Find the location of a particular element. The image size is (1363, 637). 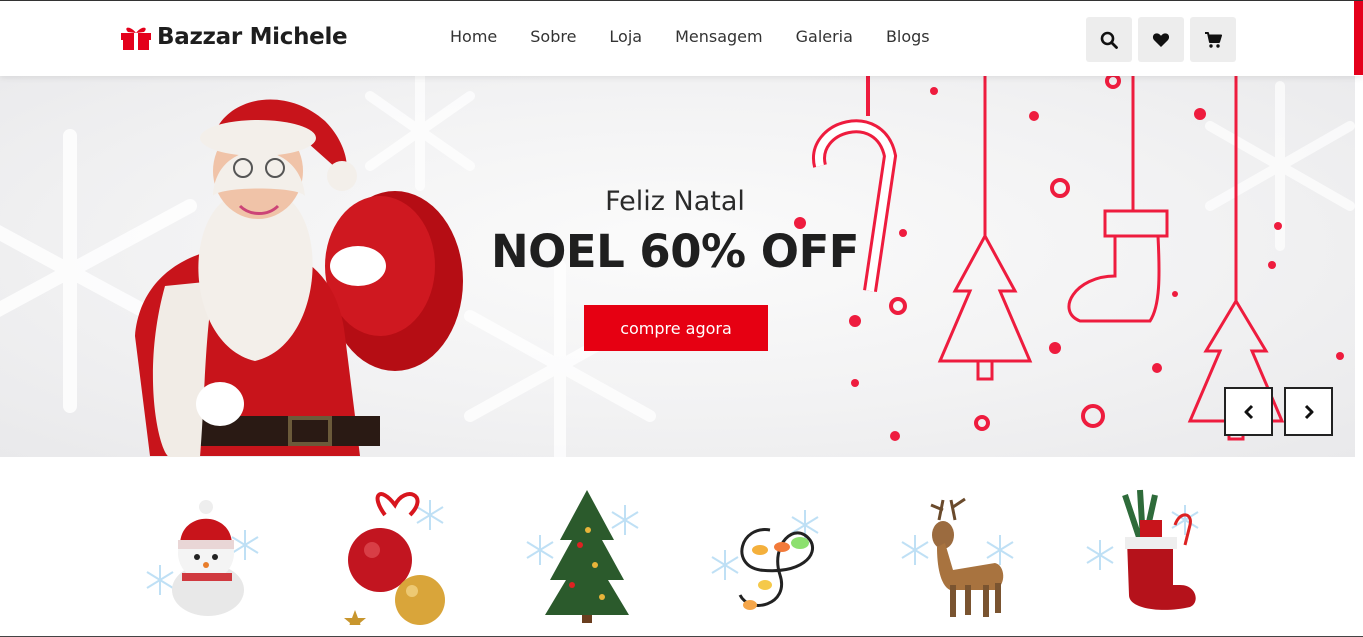

category-christmas-boot is located at coordinates (1150, 555).